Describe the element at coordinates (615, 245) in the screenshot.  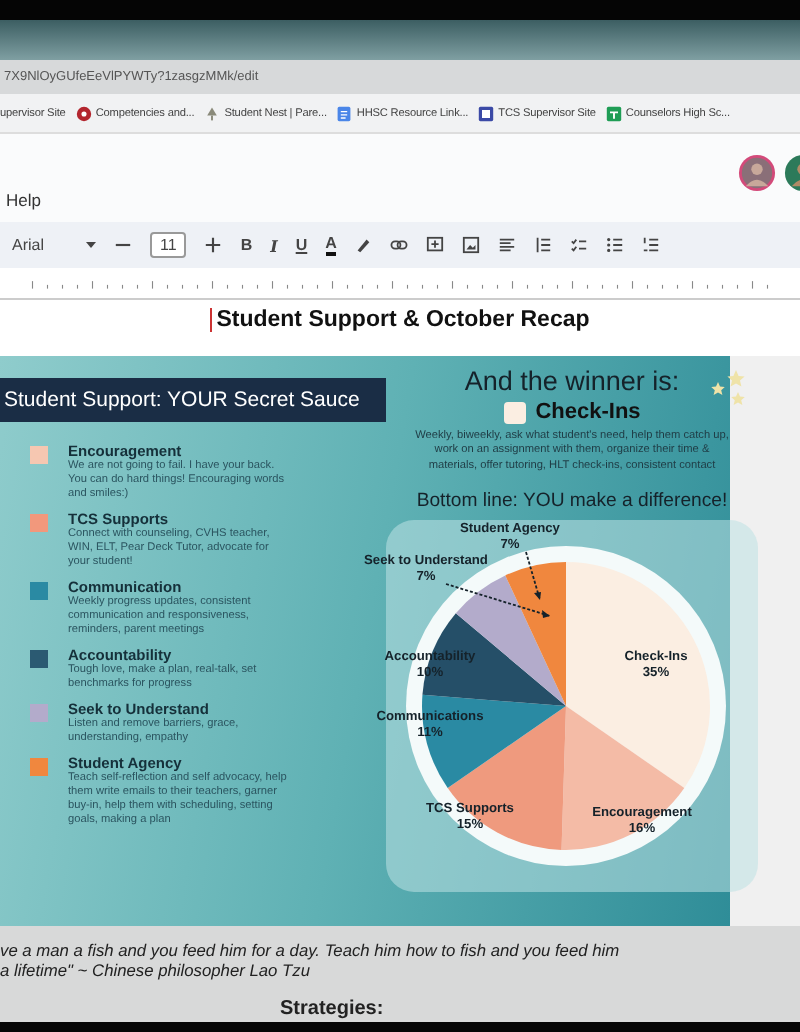
I see `bullet-list-icon` at that location.